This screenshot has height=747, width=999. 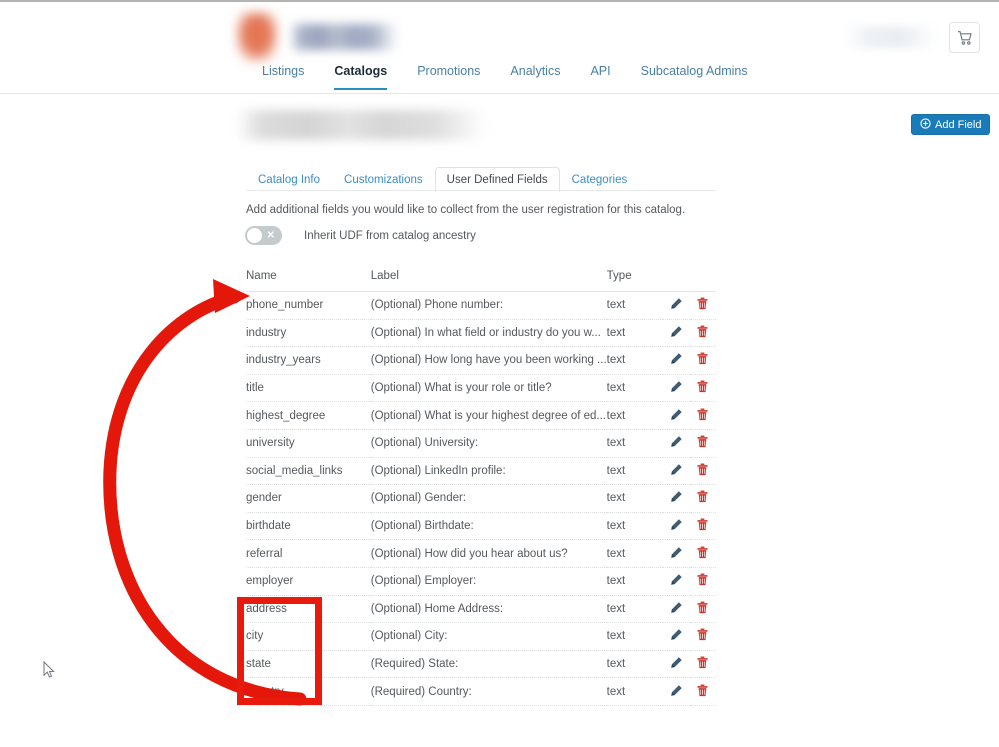 I want to click on cell-field-name: country, so click(x=308, y=691).